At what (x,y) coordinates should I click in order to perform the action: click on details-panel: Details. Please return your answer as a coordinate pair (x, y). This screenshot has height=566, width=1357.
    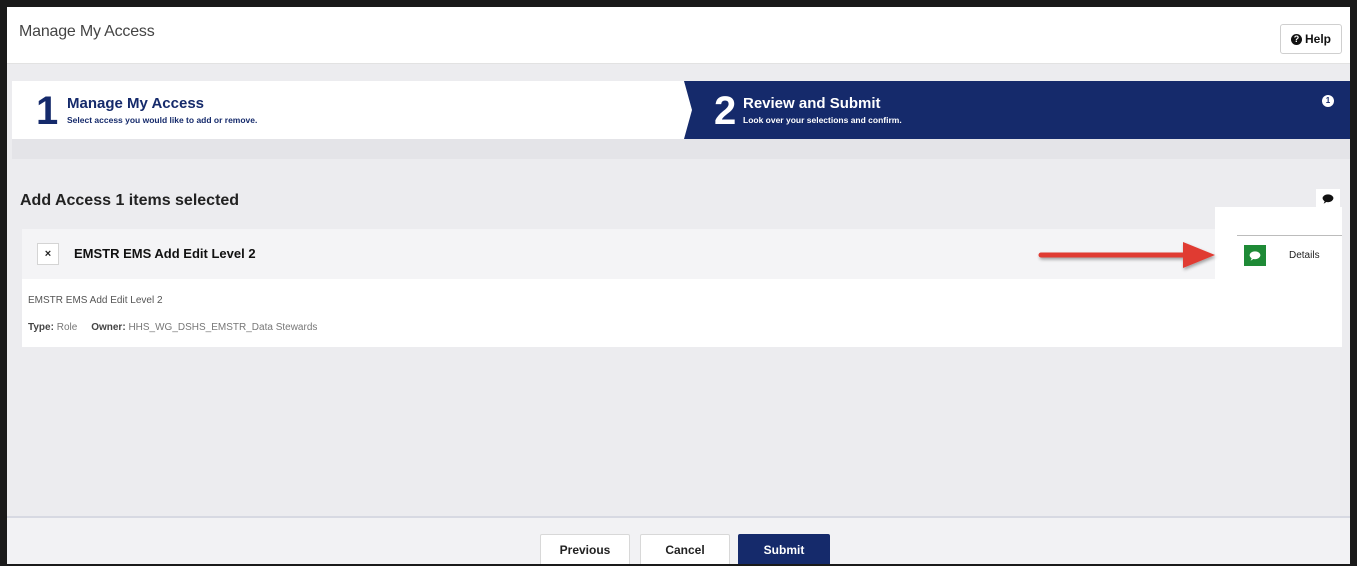
    Looking at the image, I should click on (1278, 246).